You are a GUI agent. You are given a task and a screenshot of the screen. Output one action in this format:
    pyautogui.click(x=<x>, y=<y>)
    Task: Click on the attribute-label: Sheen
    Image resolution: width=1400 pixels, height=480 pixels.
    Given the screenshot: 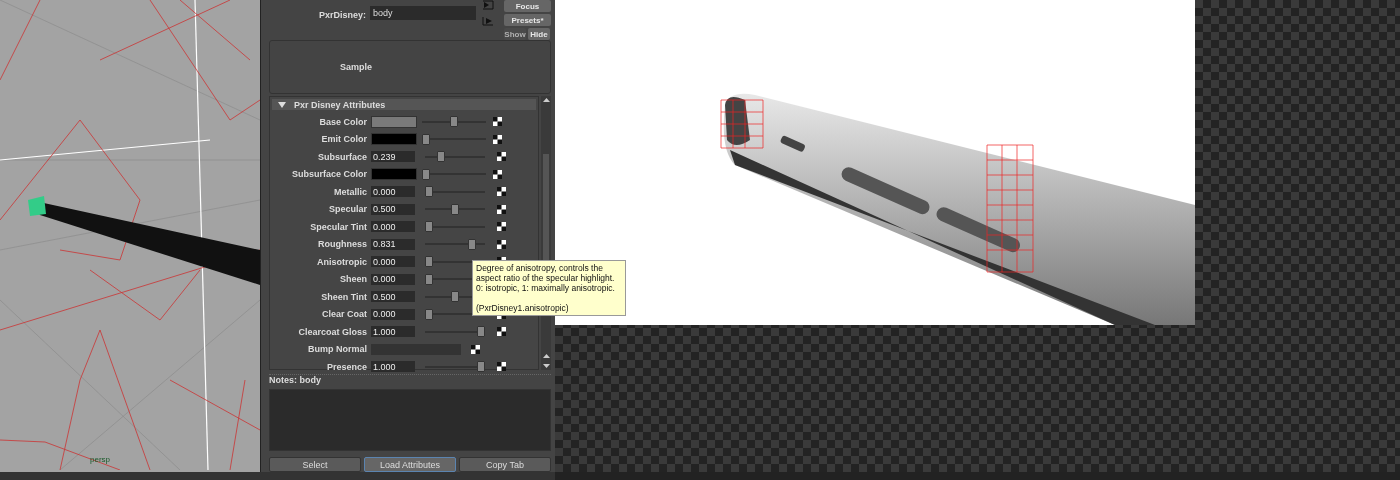 What is the action you would take?
    pyautogui.click(x=353, y=279)
    